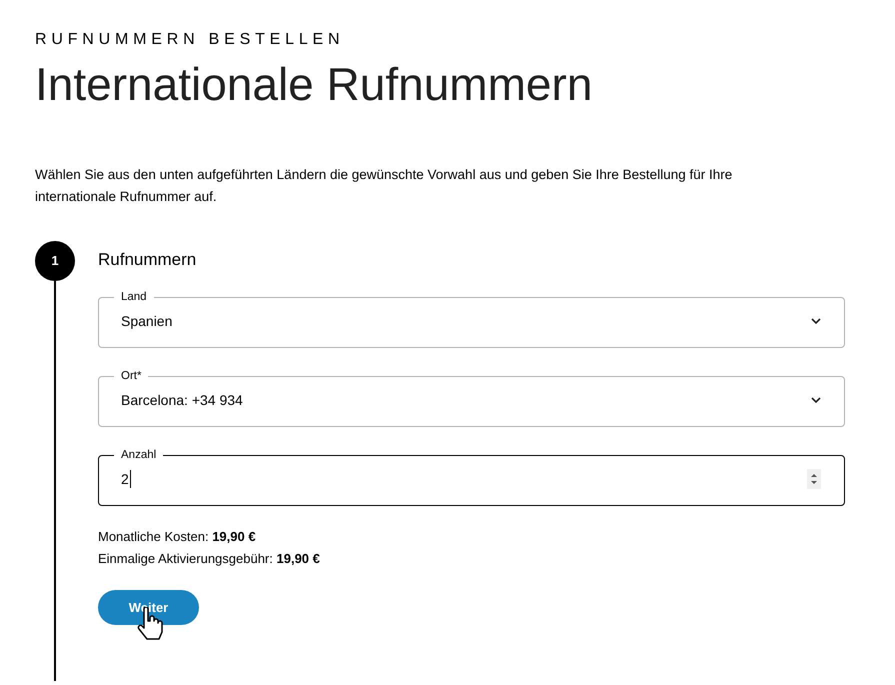  Describe the element at coordinates (55, 261) in the screenshot. I see `step-number: 1` at that location.